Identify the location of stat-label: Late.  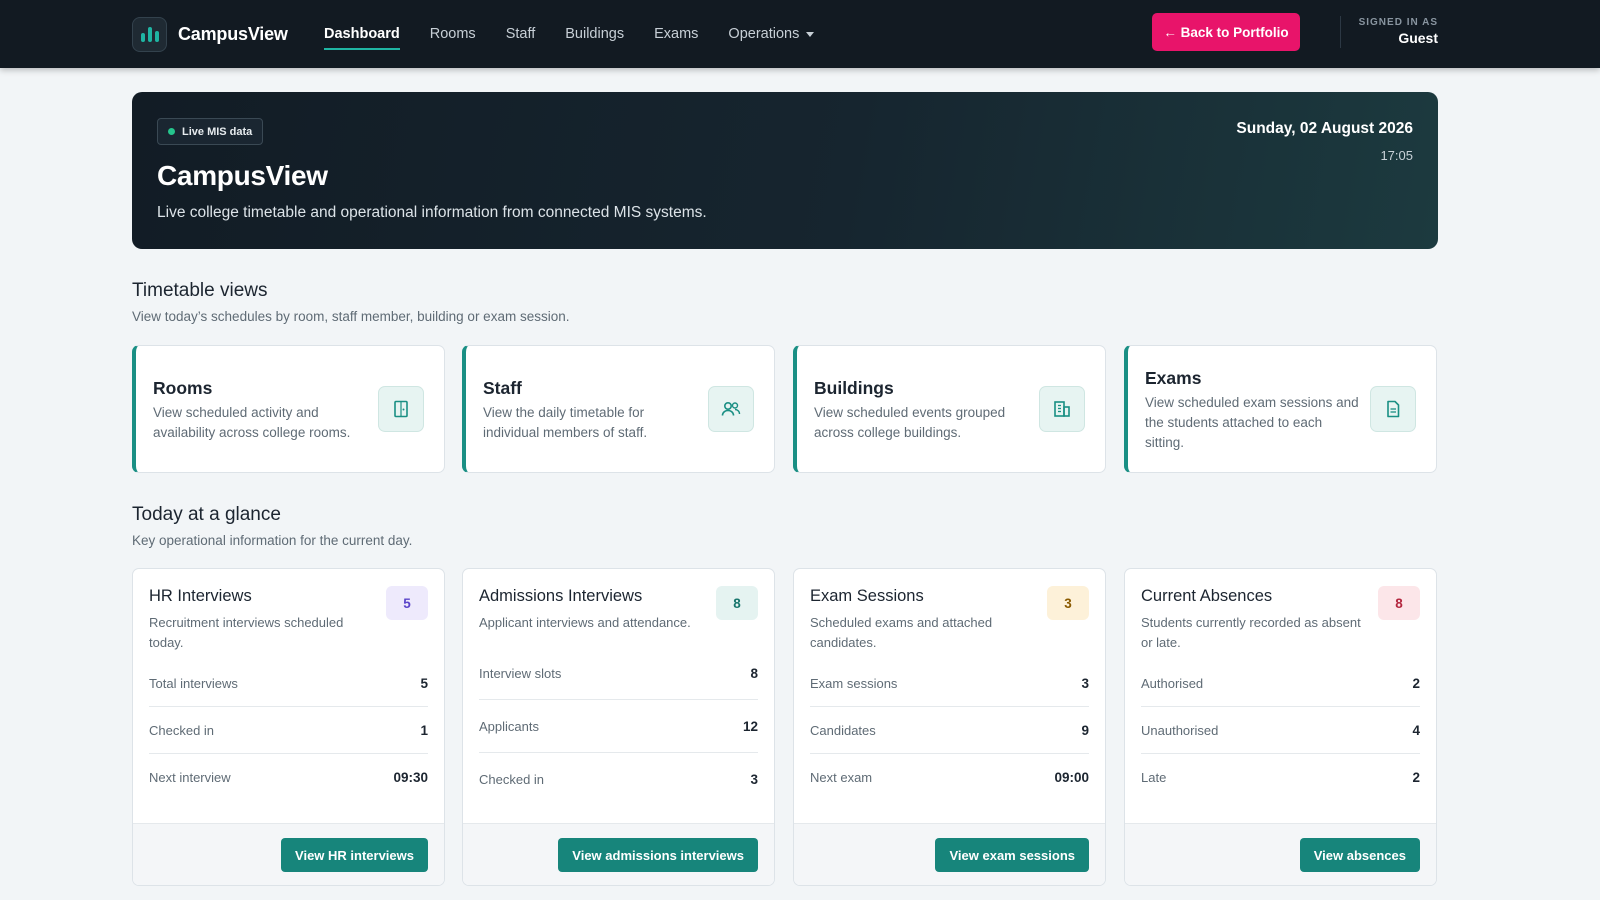
(1154, 777).